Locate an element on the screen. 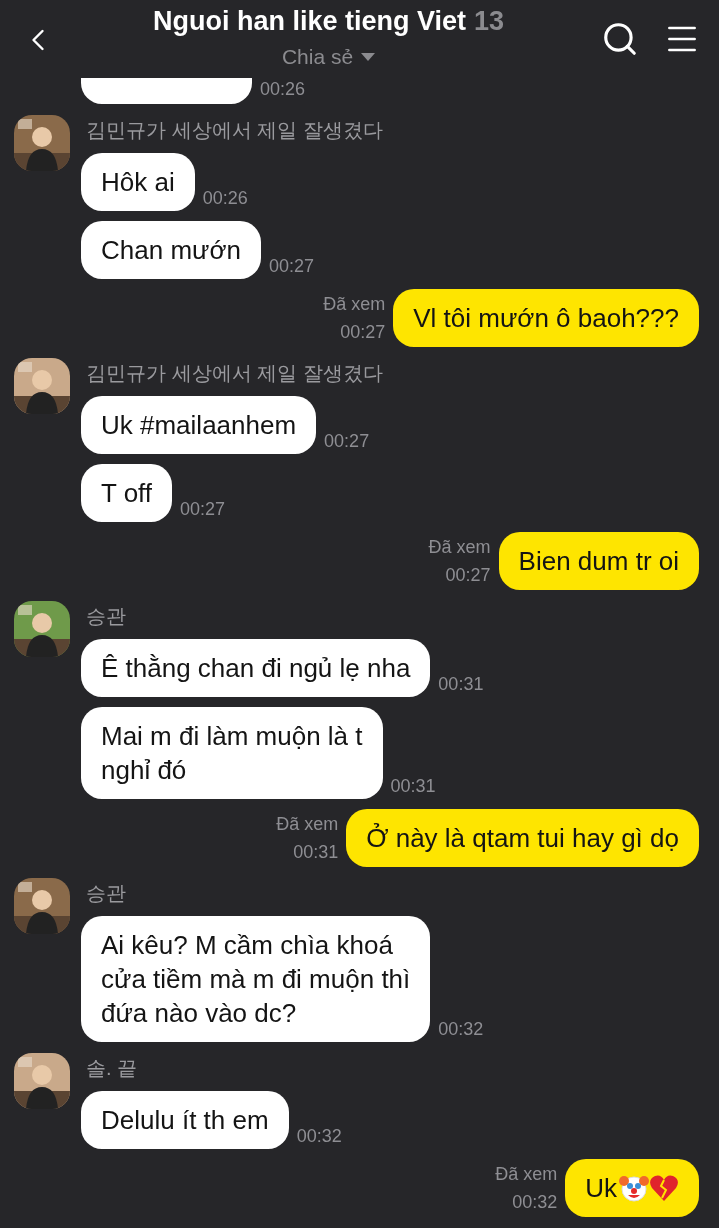 The height and width of the screenshot is (1228, 719). clown-emoji-icon is located at coordinates (634, 1188).